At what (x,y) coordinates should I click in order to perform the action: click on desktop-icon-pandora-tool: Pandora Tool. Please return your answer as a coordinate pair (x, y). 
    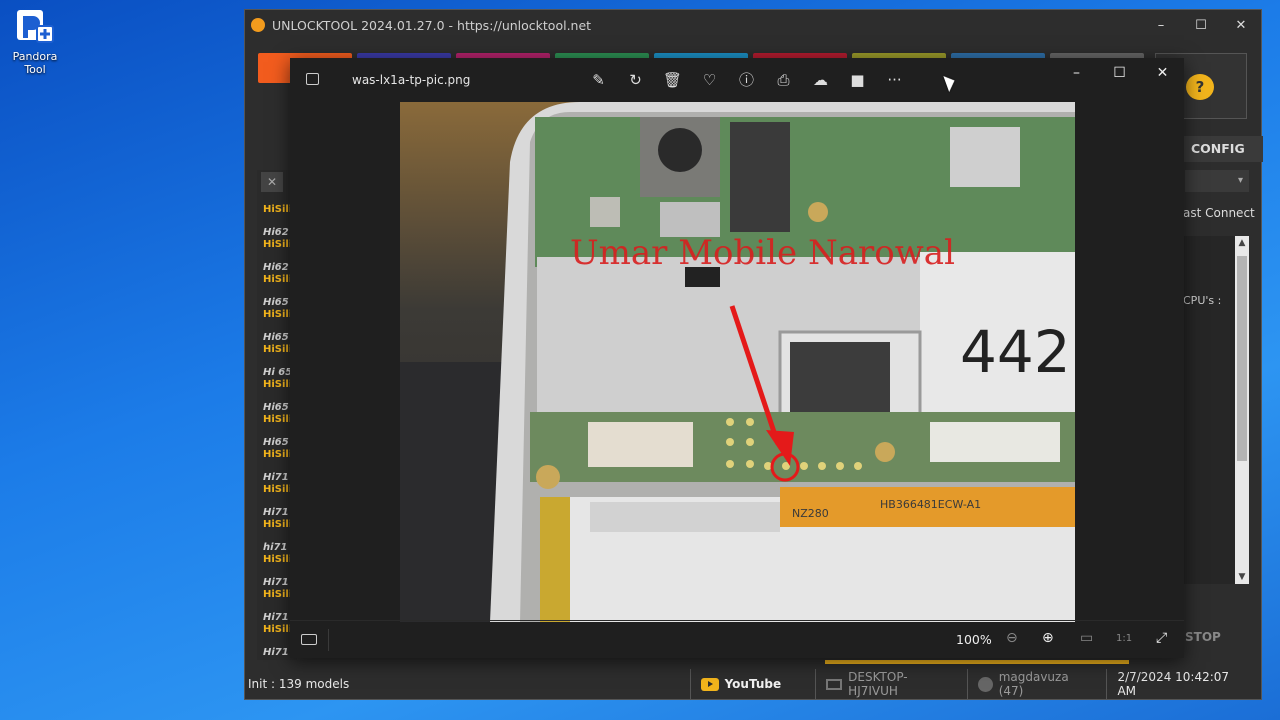
    Looking at the image, I should click on (35, 41).